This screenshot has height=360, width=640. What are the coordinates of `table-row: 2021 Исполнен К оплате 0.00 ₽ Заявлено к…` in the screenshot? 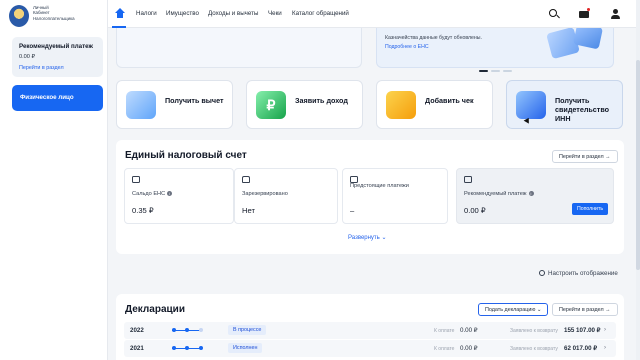 It's located at (370, 348).